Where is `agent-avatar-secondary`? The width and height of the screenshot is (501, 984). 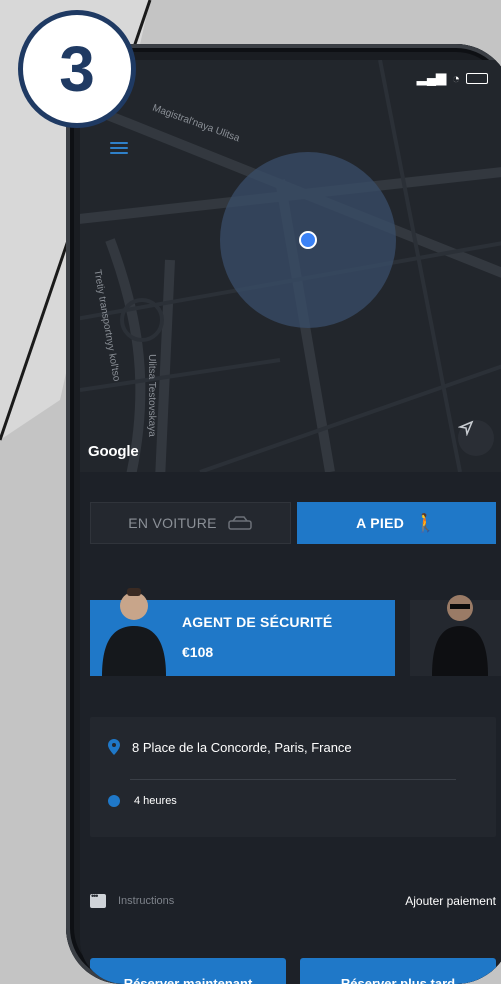
agent-avatar-secondary is located at coordinates (460, 635).